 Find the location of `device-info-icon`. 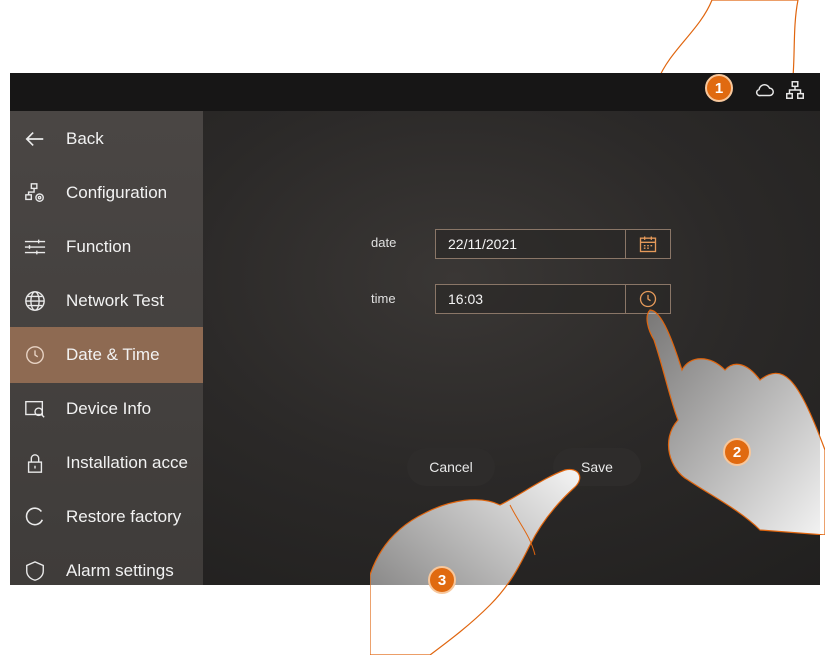

device-info-icon is located at coordinates (35, 409).